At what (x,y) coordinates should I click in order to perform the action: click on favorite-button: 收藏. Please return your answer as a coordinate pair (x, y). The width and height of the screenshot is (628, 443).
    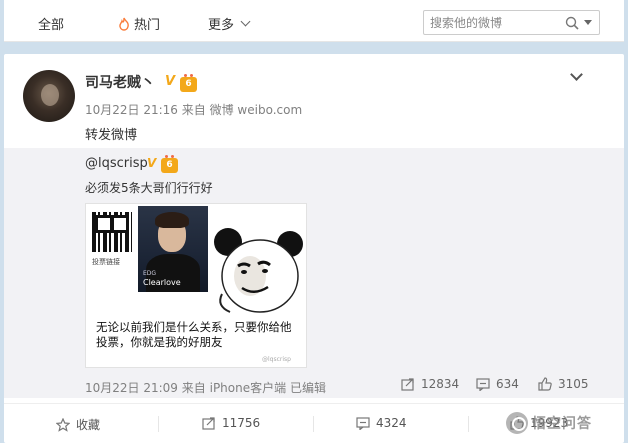
    Looking at the image, I should click on (78, 424).